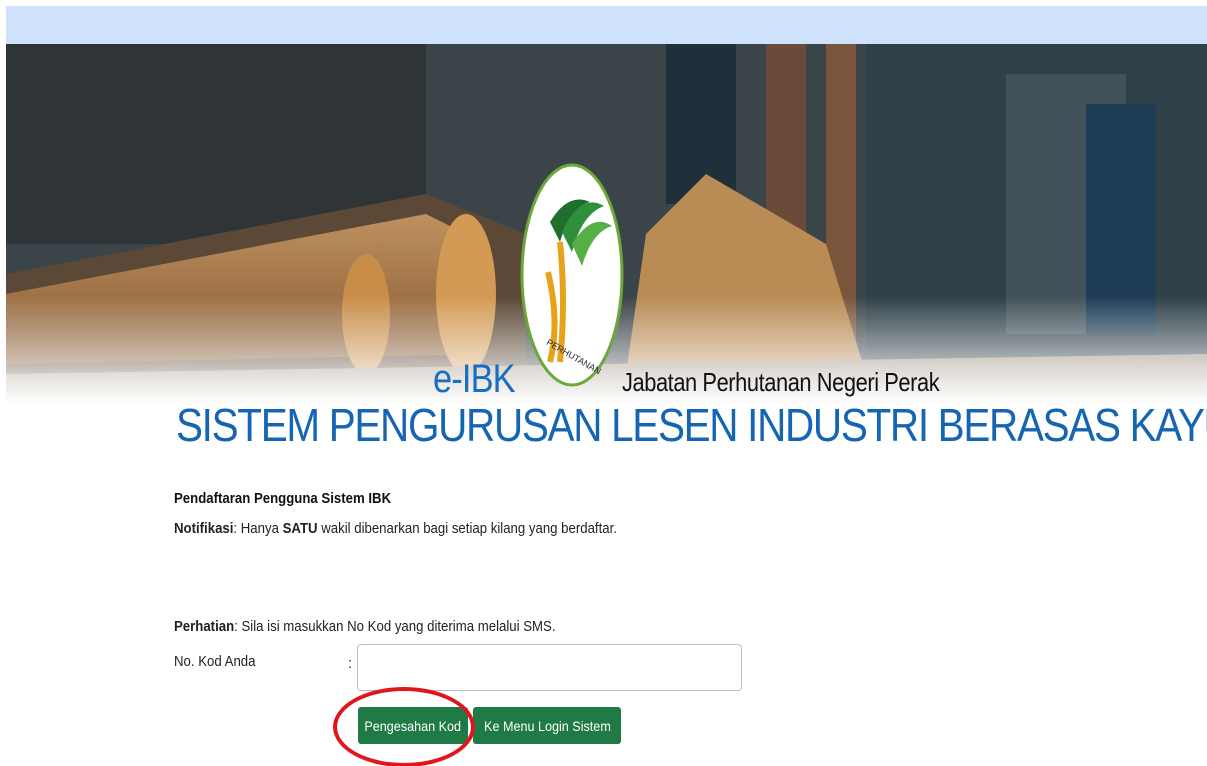 The height and width of the screenshot is (766, 1207). What do you see at coordinates (283, 498) in the screenshot?
I see `form-heading: Pendaftaran Pengguna Sistem IBK` at bounding box center [283, 498].